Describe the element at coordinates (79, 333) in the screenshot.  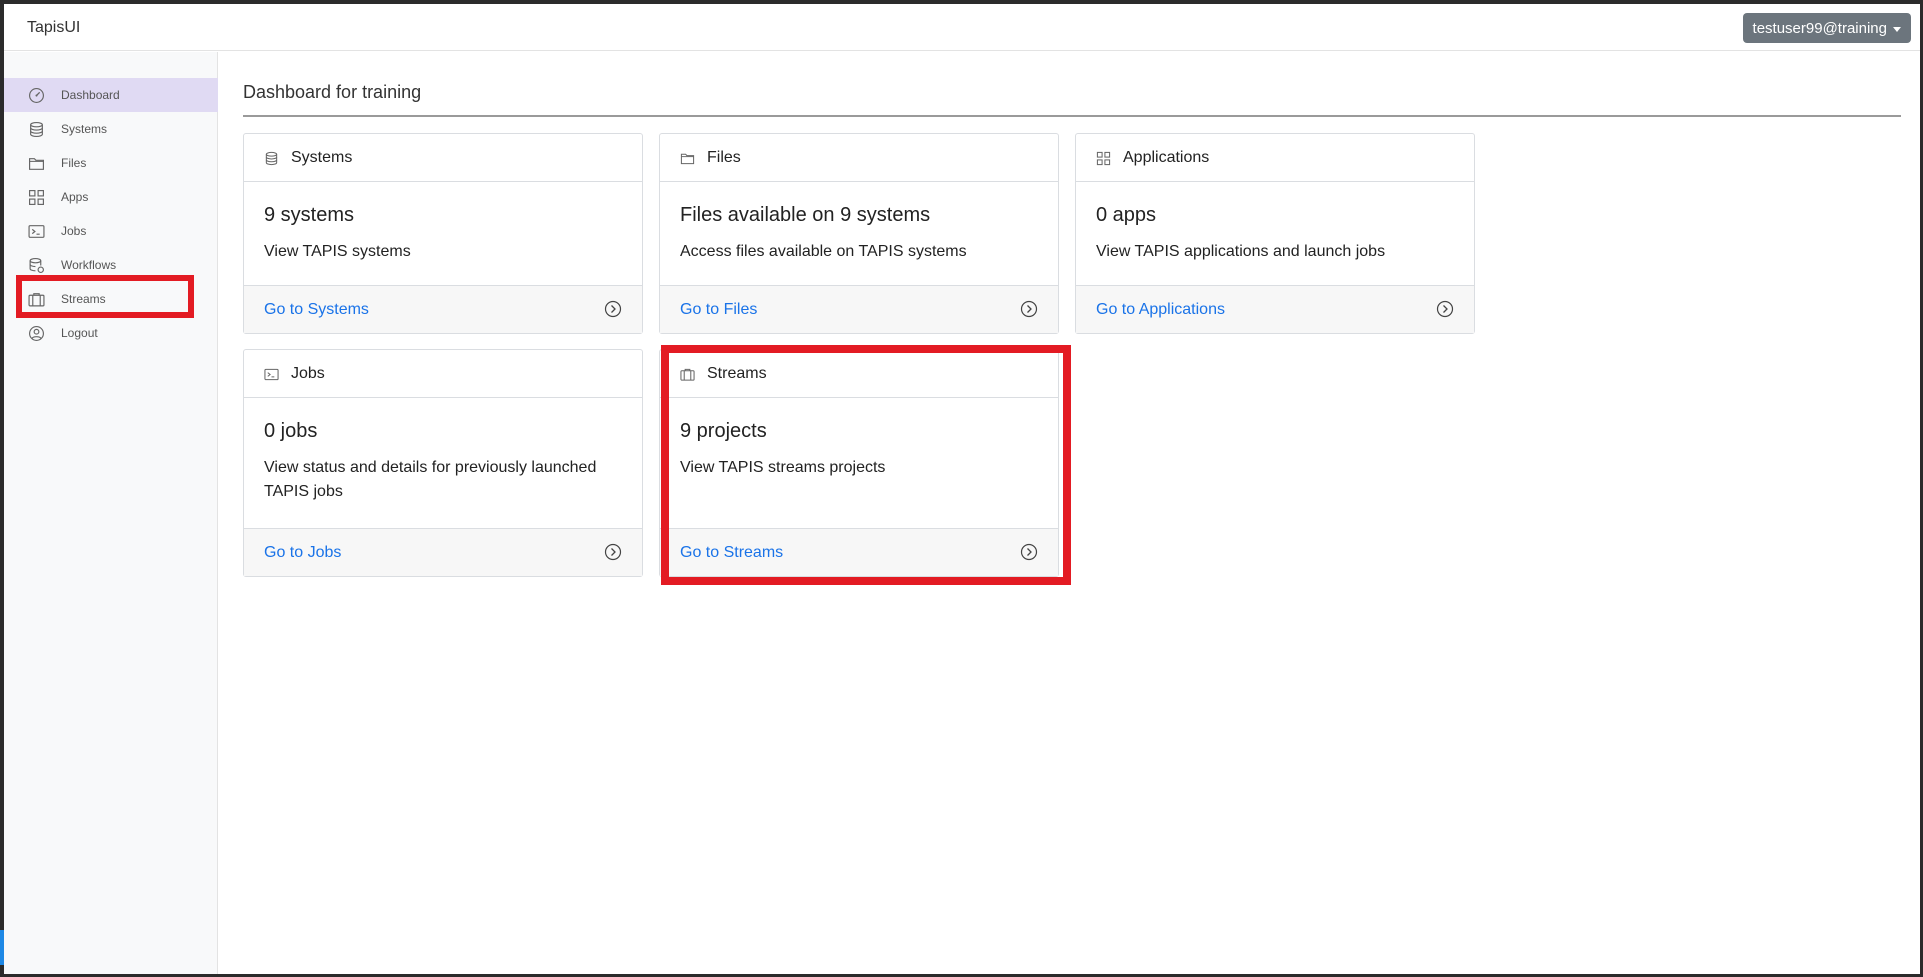
I see `sidebar-item-label: Logout` at that location.